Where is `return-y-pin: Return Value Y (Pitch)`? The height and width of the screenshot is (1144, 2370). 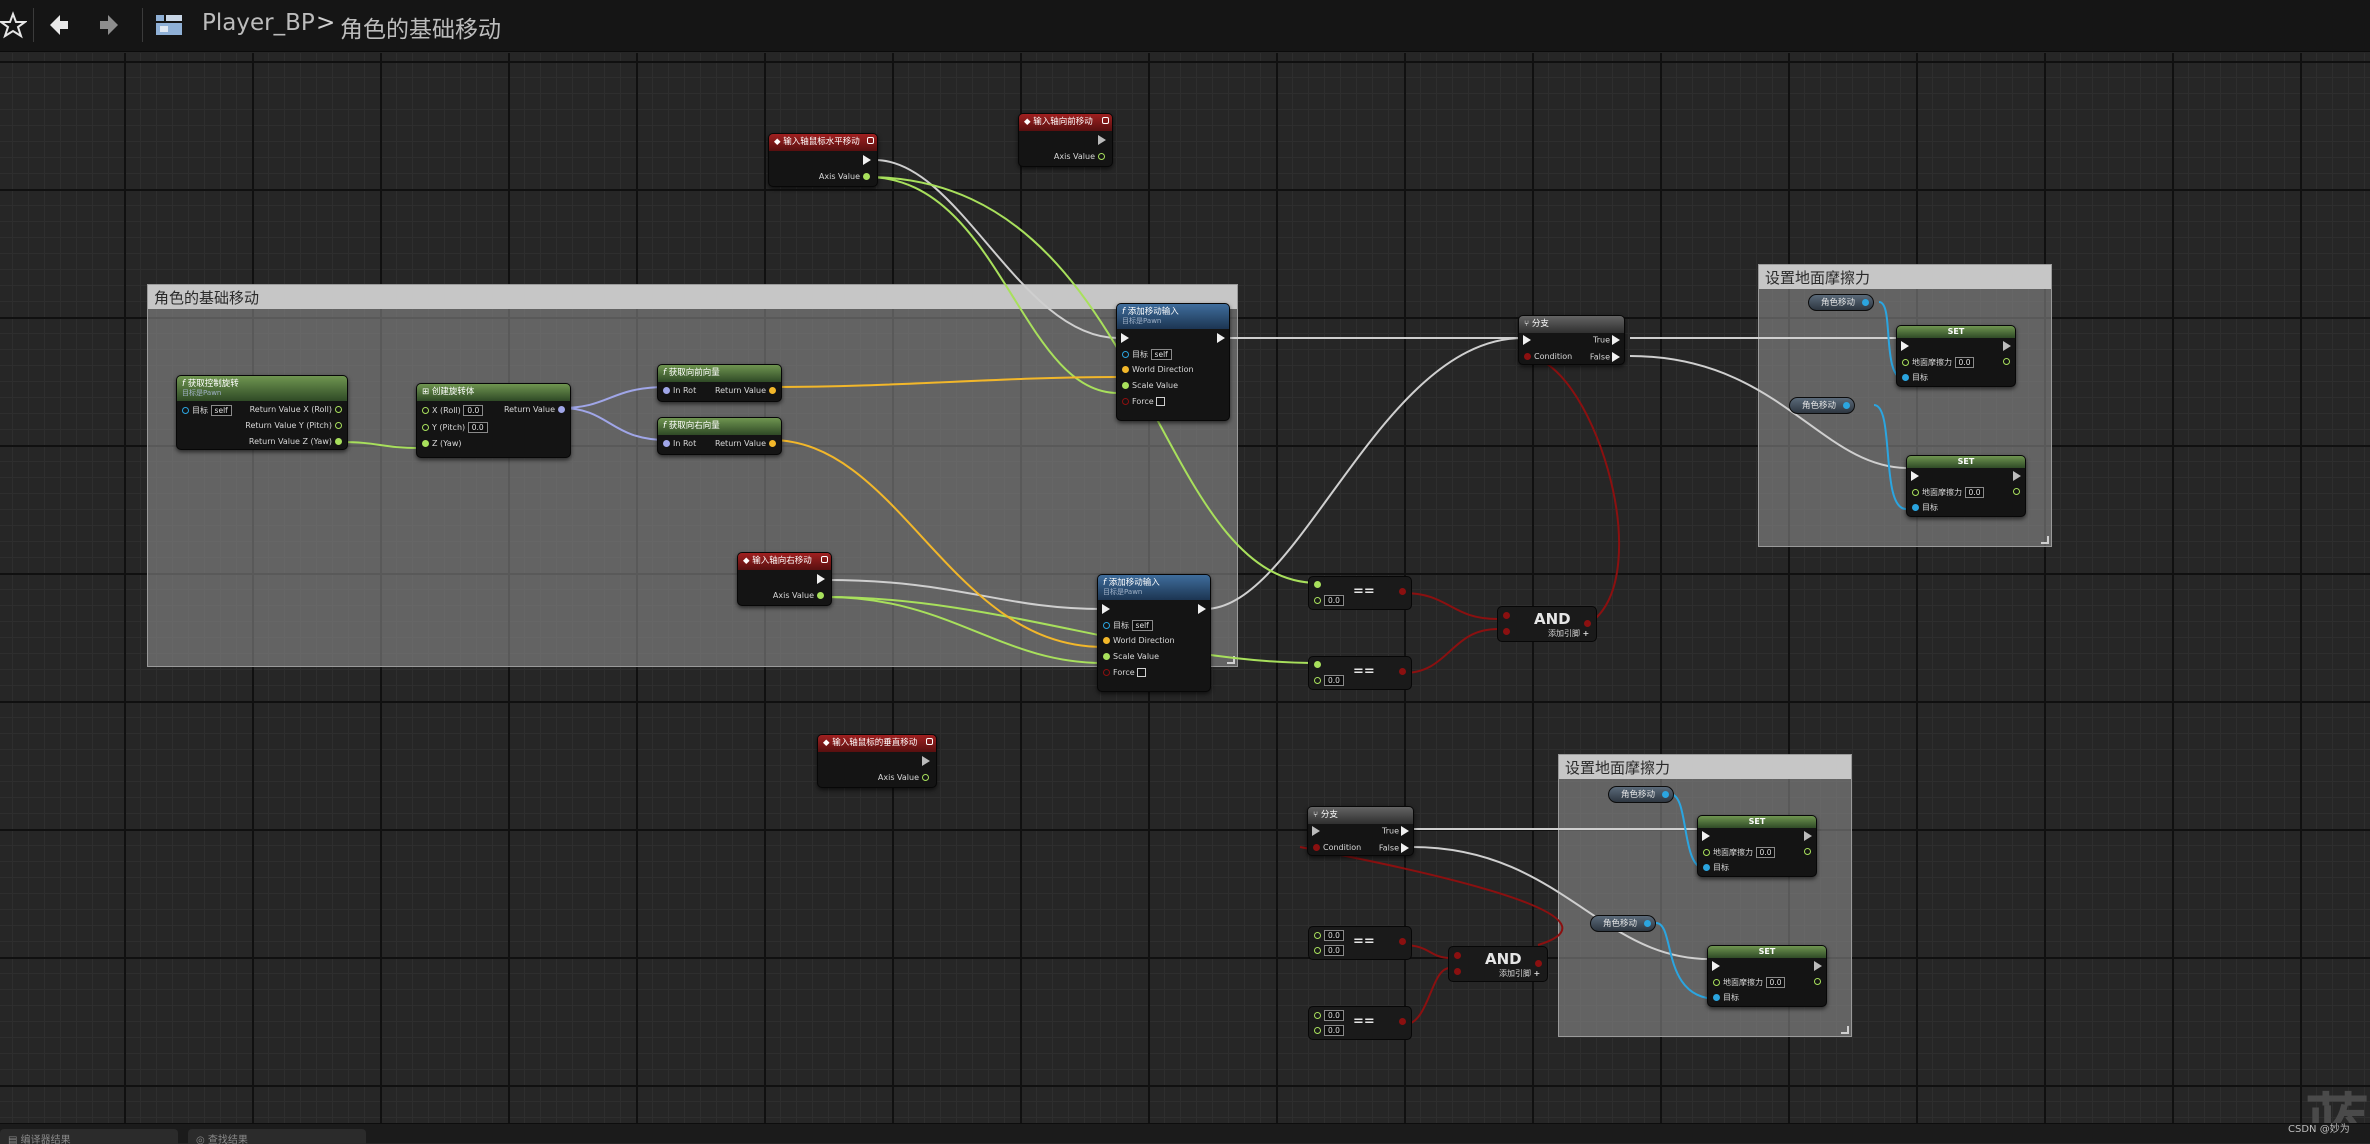 return-y-pin: Return Value Y (Pitch) is located at coordinates (295, 426).